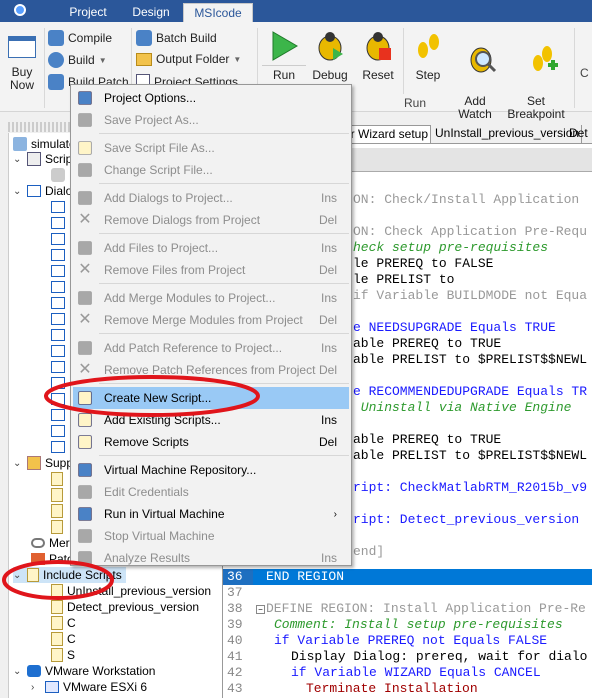 The image size is (592, 698). I want to click on tree-item-vmware: ⌄ VMware Workstation, so click(84, 671).